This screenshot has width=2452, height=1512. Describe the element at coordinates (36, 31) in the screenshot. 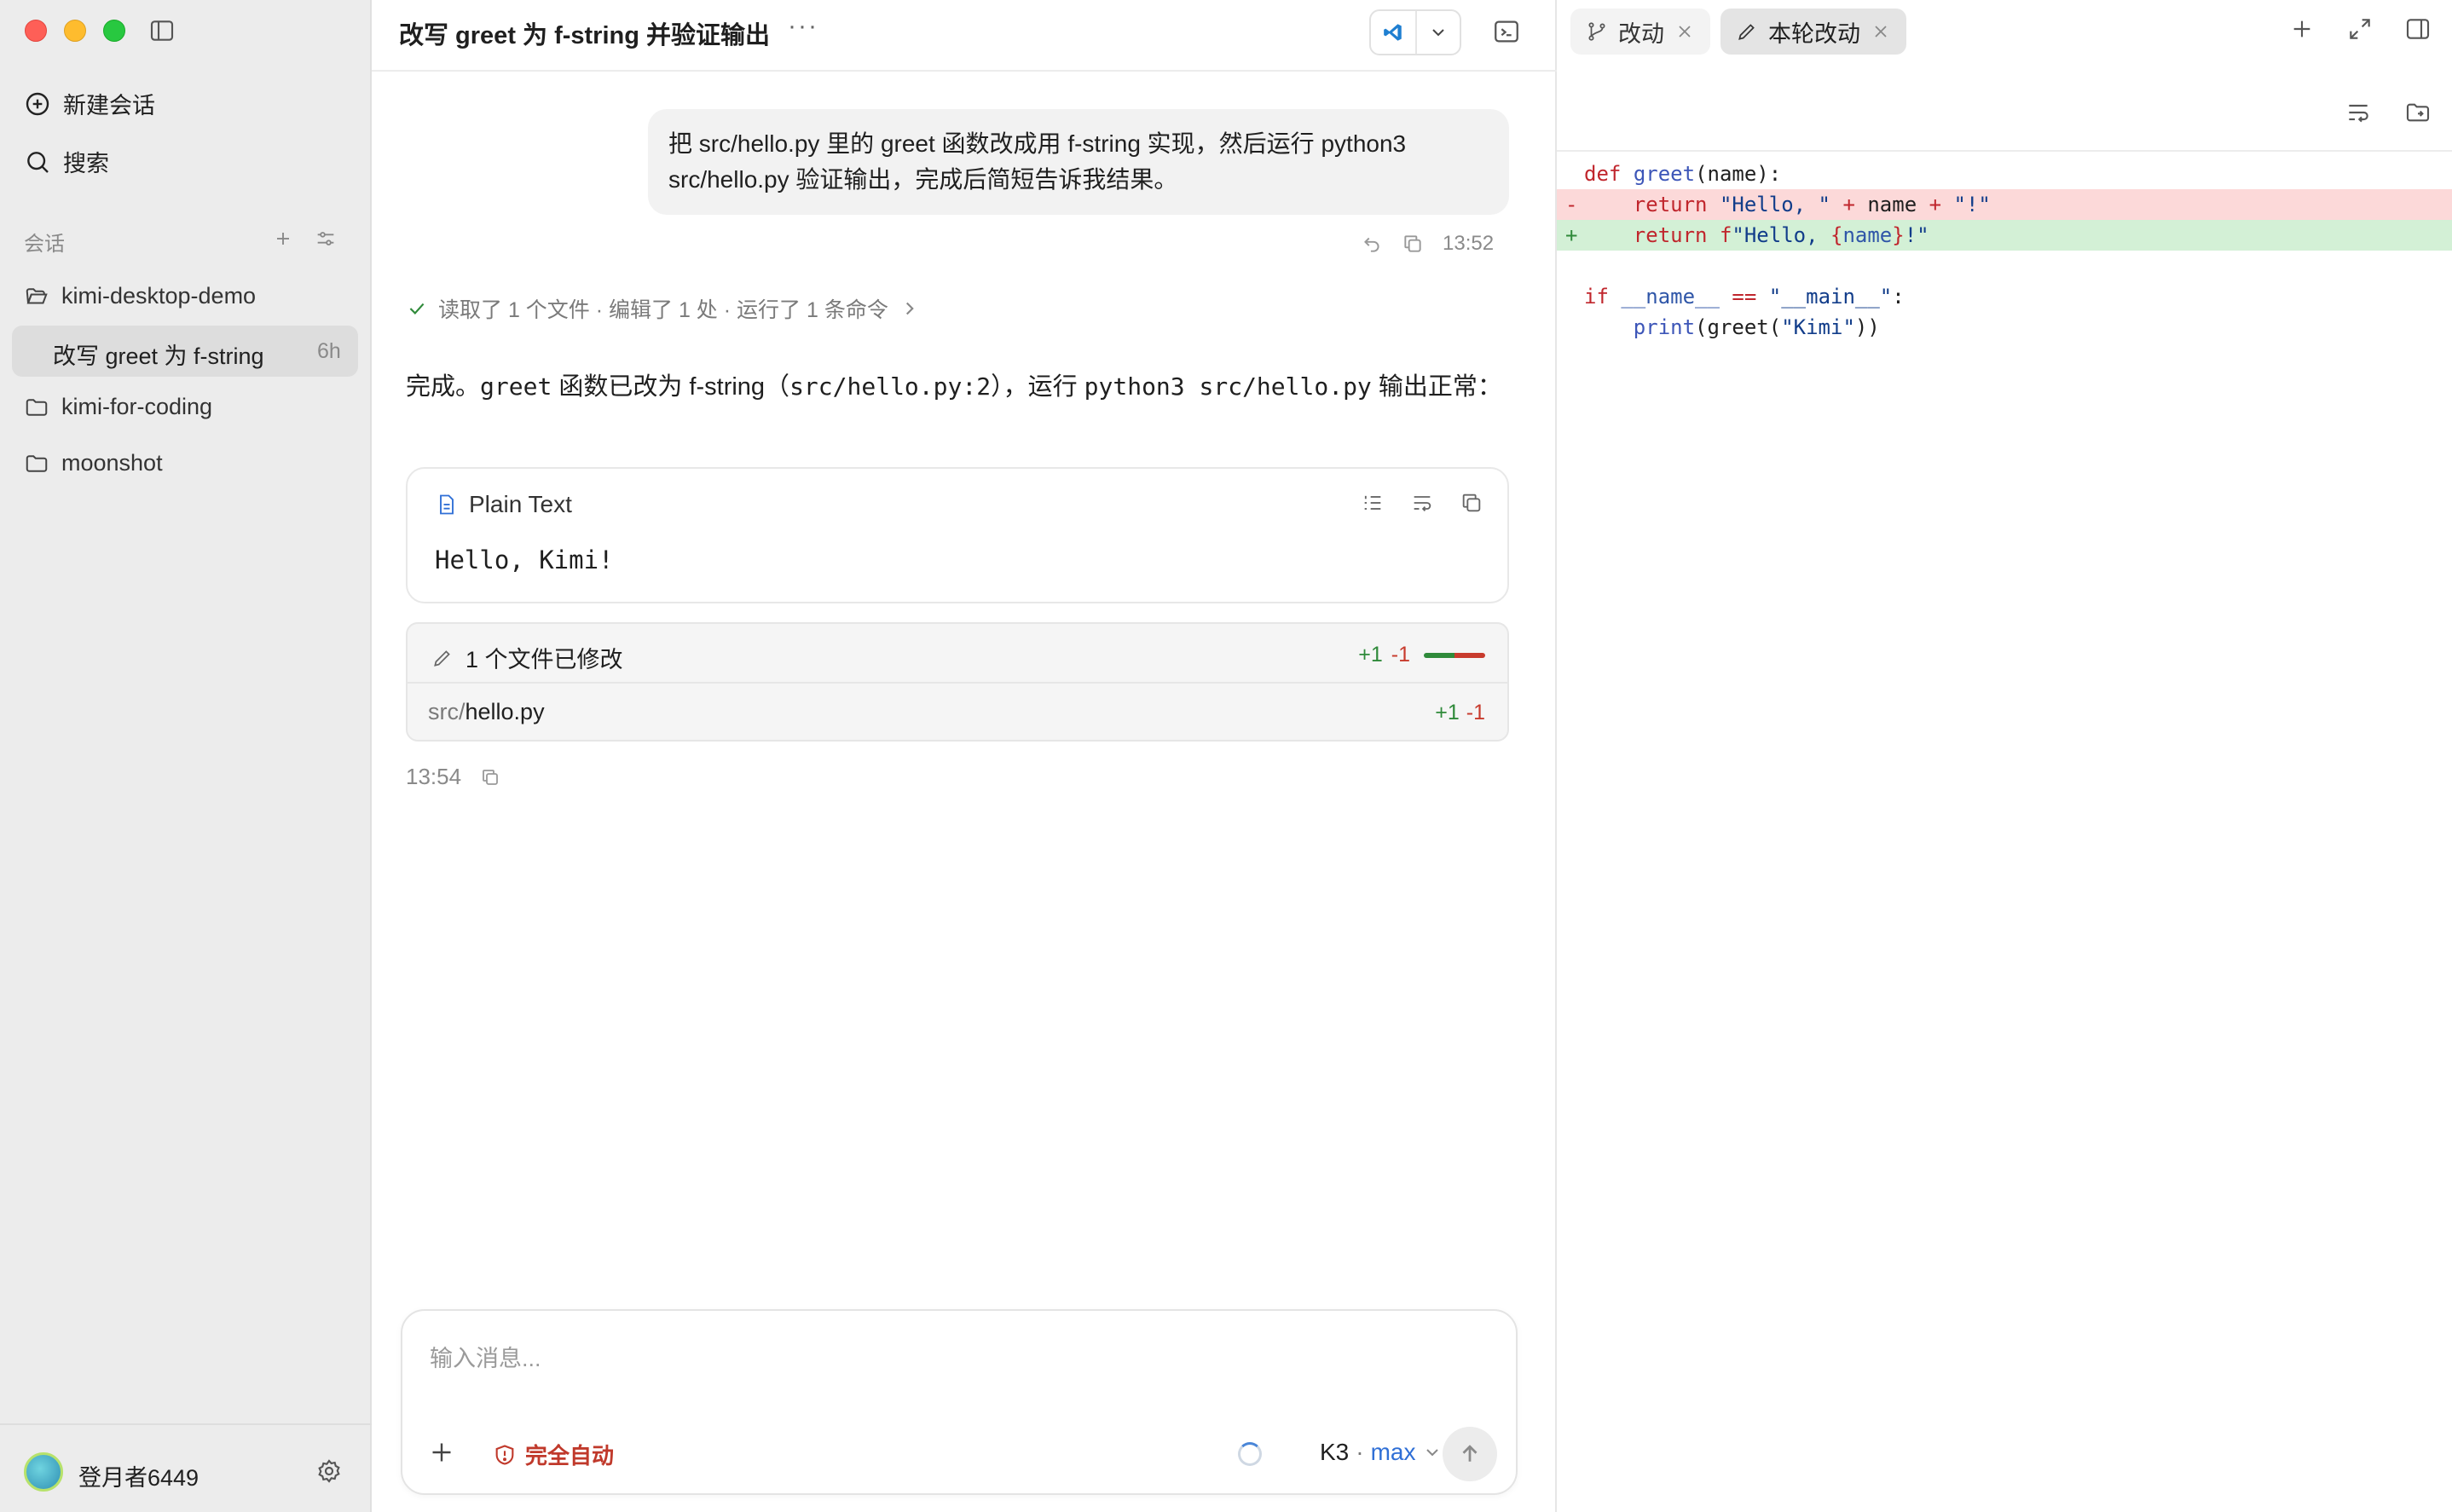

I see `window-close-button` at that location.